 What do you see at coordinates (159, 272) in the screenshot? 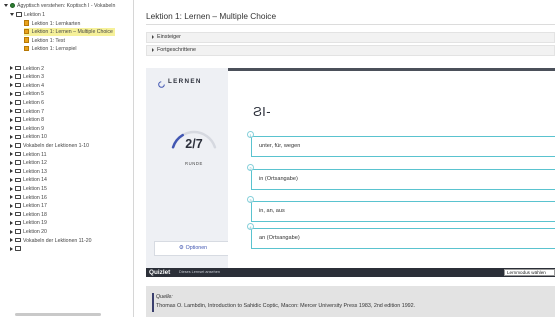
I see `quizlet-logo: Quizlet` at bounding box center [159, 272].